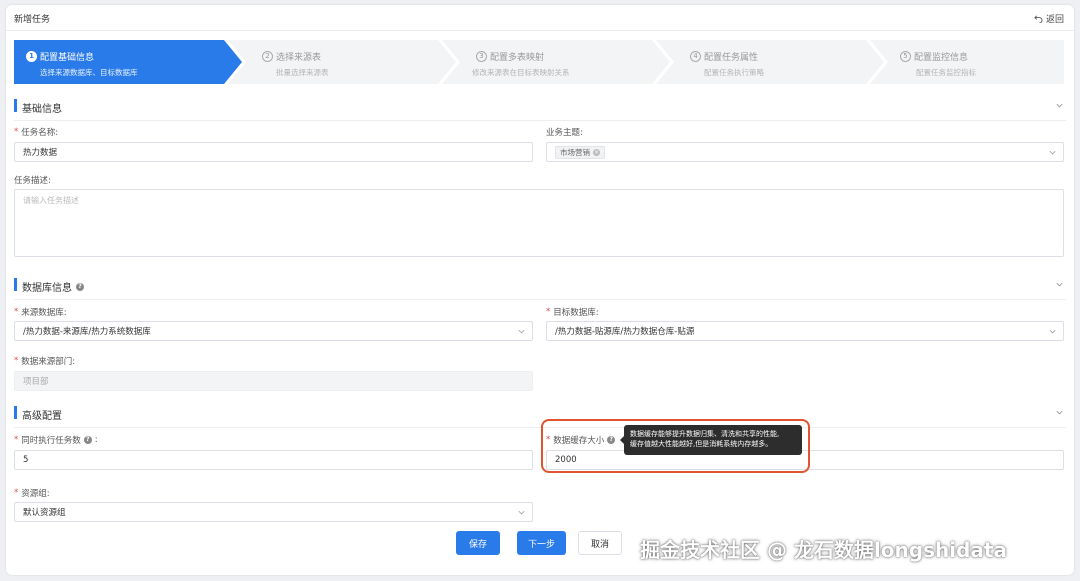  I want to click on step-subtitle: 选择来源数据库、目标数据库, so click(89, 72).